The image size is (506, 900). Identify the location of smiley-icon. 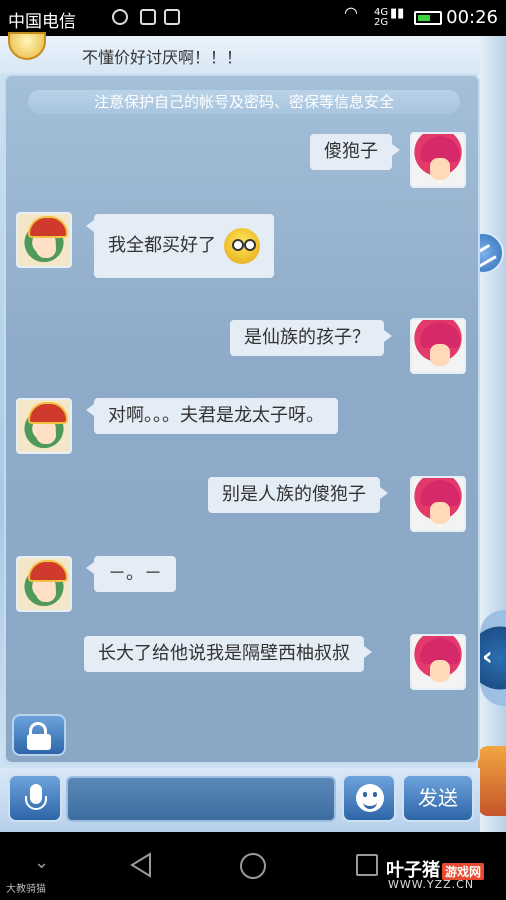
(370, 798).